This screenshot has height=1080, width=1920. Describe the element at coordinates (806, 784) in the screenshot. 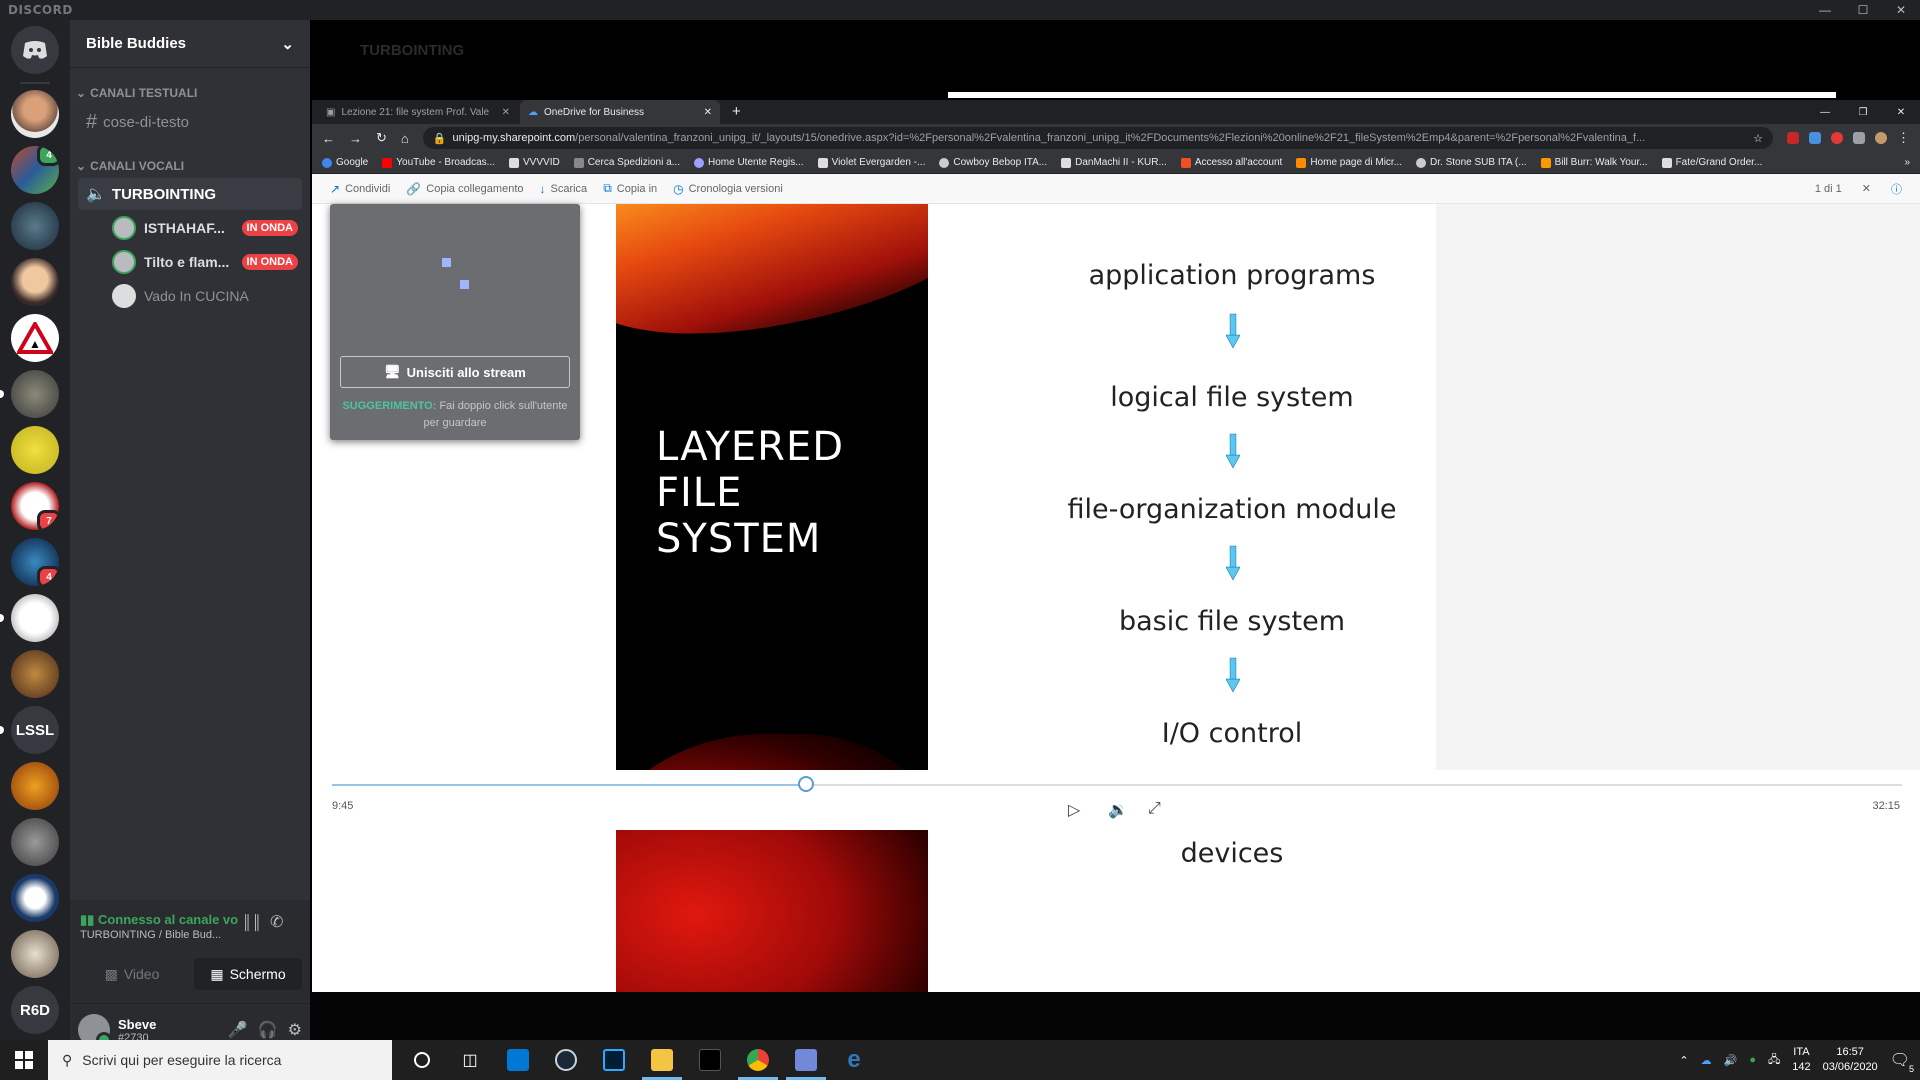

I see `seek-handle` at that location.